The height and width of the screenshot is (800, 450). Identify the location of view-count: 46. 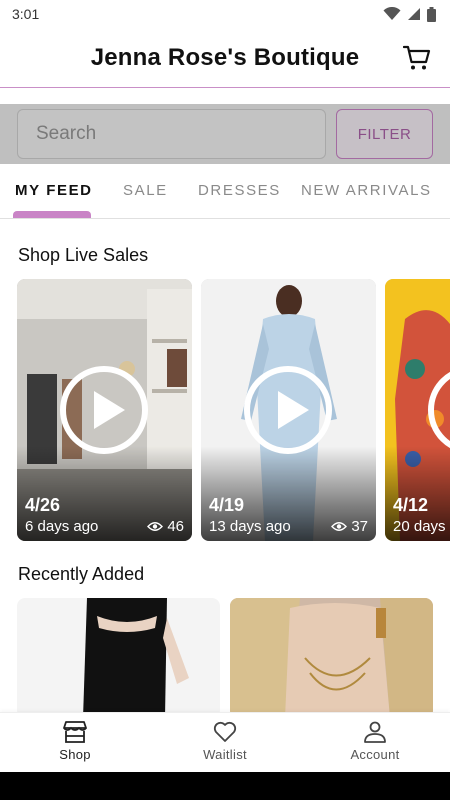
(165, 526).